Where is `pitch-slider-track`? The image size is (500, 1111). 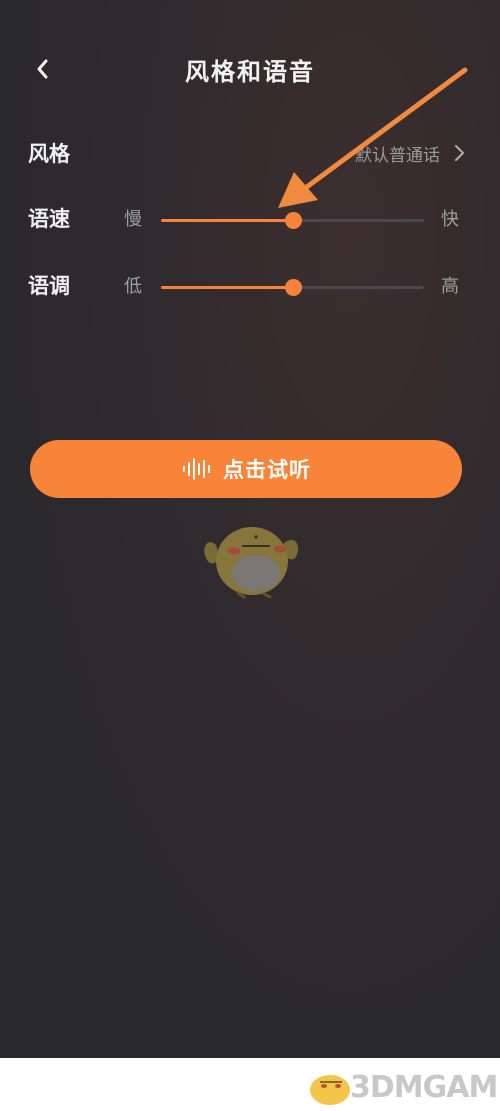
pitch-slider-track is located at coordinates (292, 287).